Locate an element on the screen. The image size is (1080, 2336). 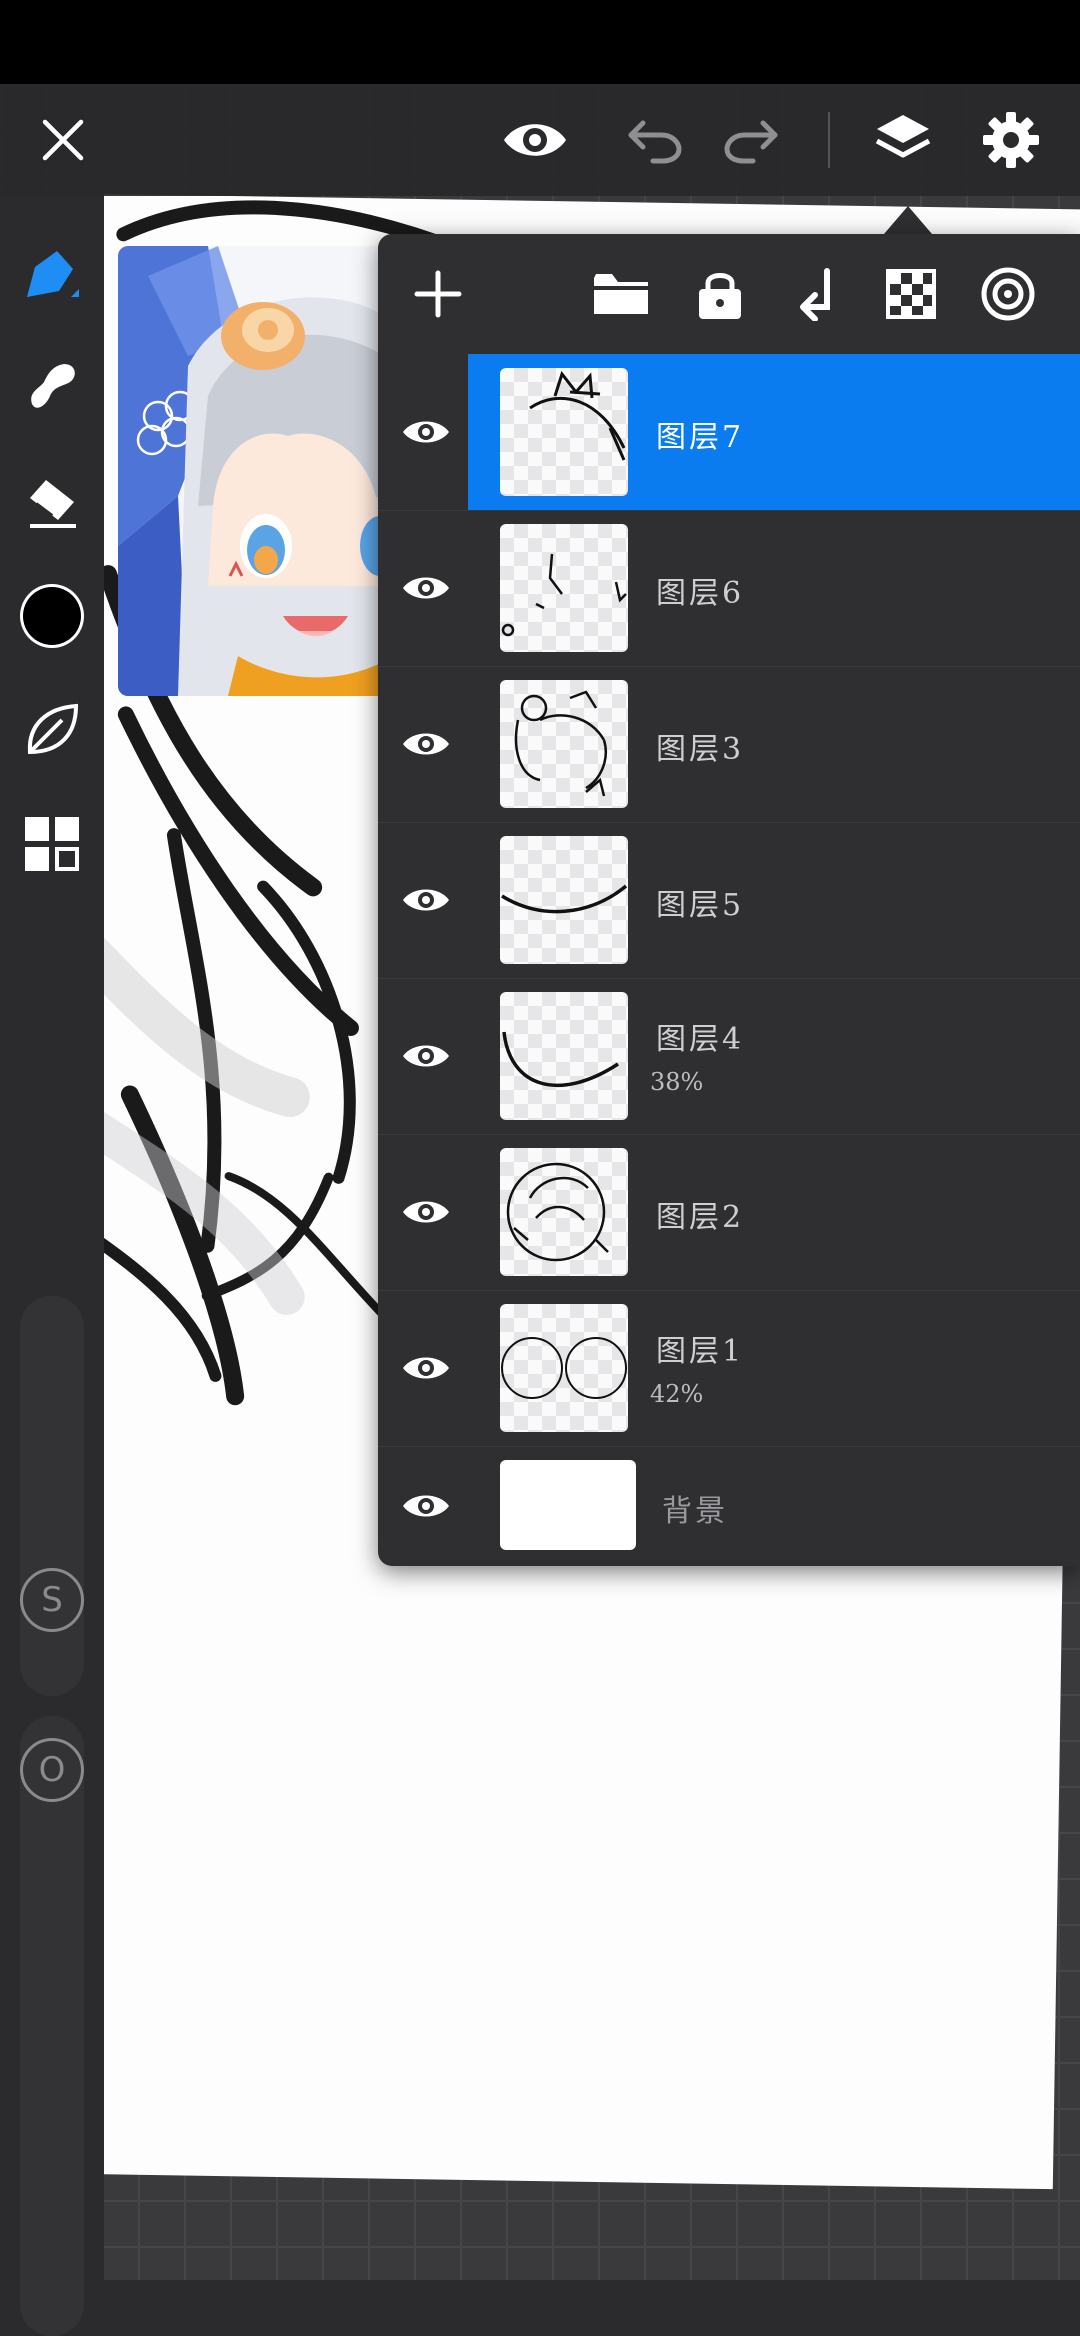
layer-name: 背景 is located at coordinates (695, 1511).